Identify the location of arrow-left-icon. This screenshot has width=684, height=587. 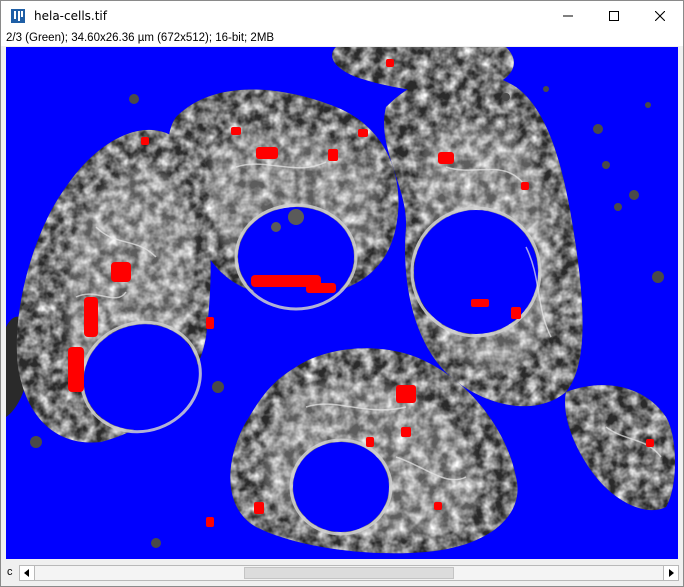
(26, 573).